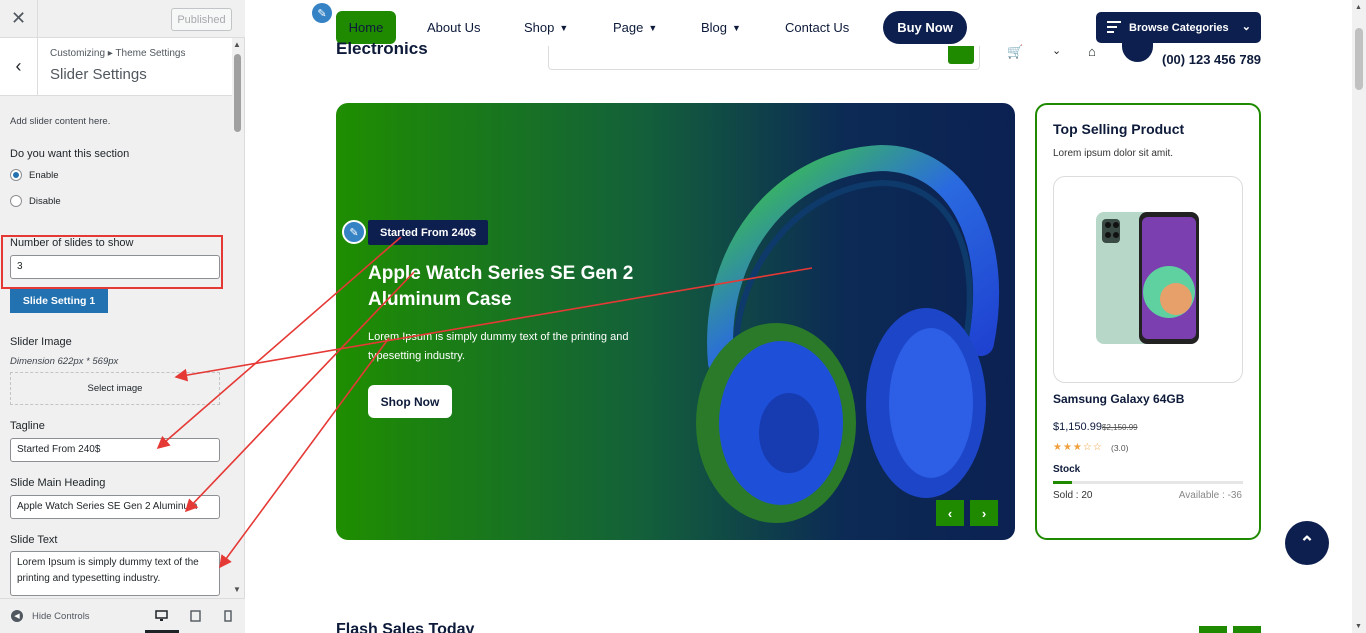 The width and height of the screenshot is (1366, 633). Describe the element at coordinates (1118, 399) in the screenshot. I see `product-name: Samsung Galaxy 64GB` at that location.